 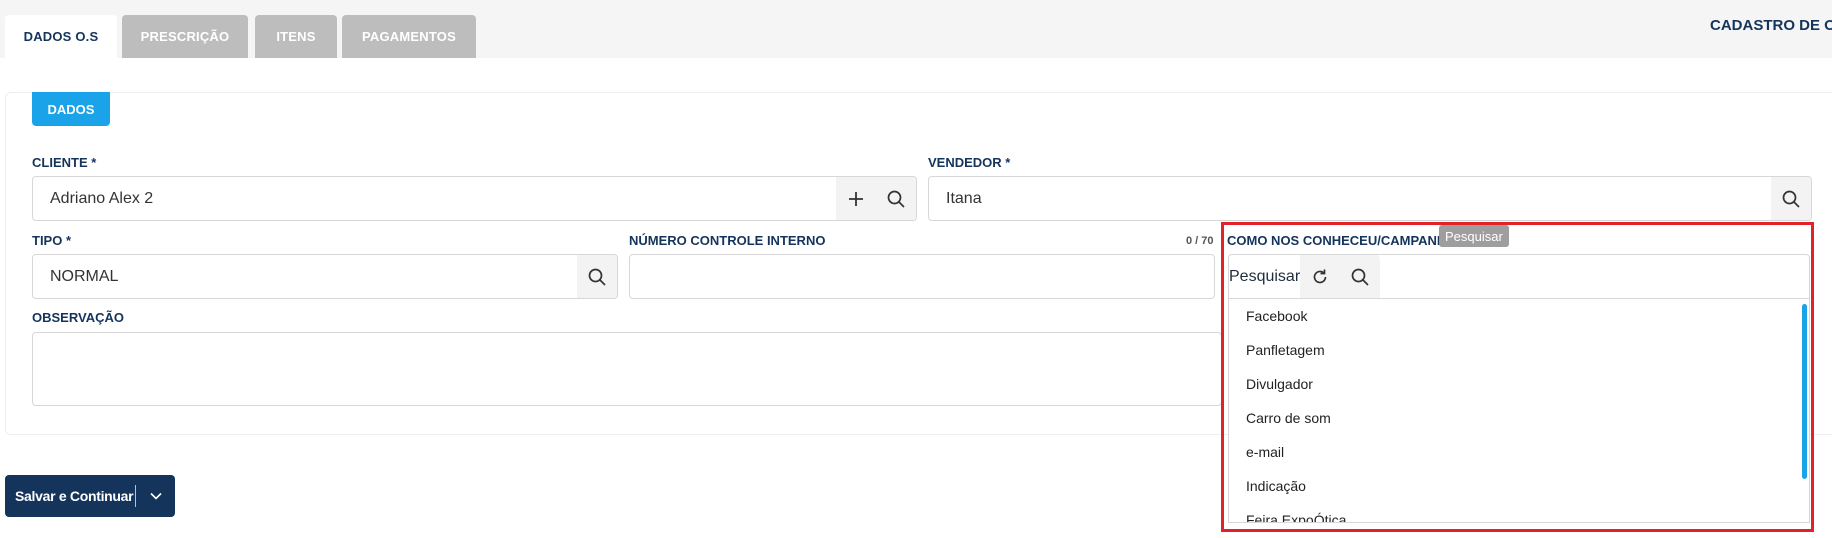 What do you see at coordinates (922, 276) in the screenshot?
I see `numero-controle-input` at bounding box center [922, 276].